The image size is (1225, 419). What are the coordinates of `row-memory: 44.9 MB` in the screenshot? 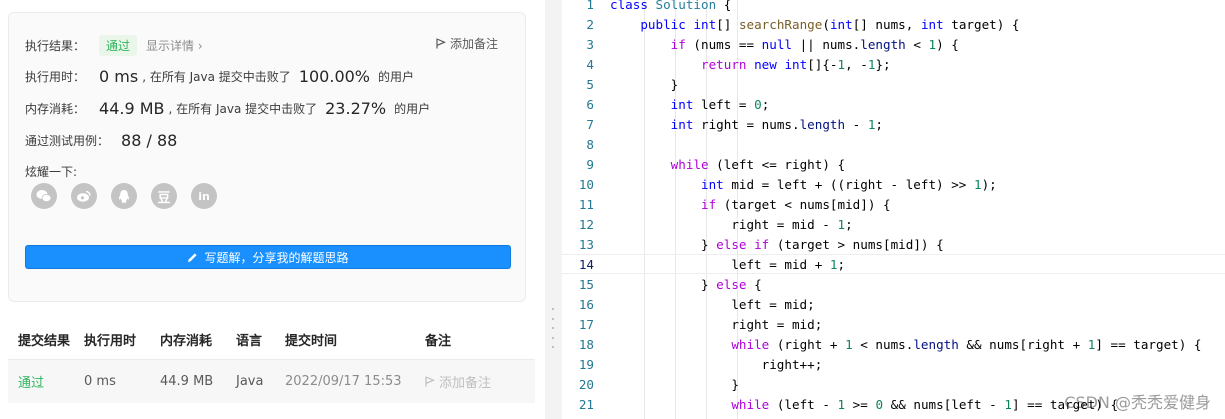 It's located at (187, 381).